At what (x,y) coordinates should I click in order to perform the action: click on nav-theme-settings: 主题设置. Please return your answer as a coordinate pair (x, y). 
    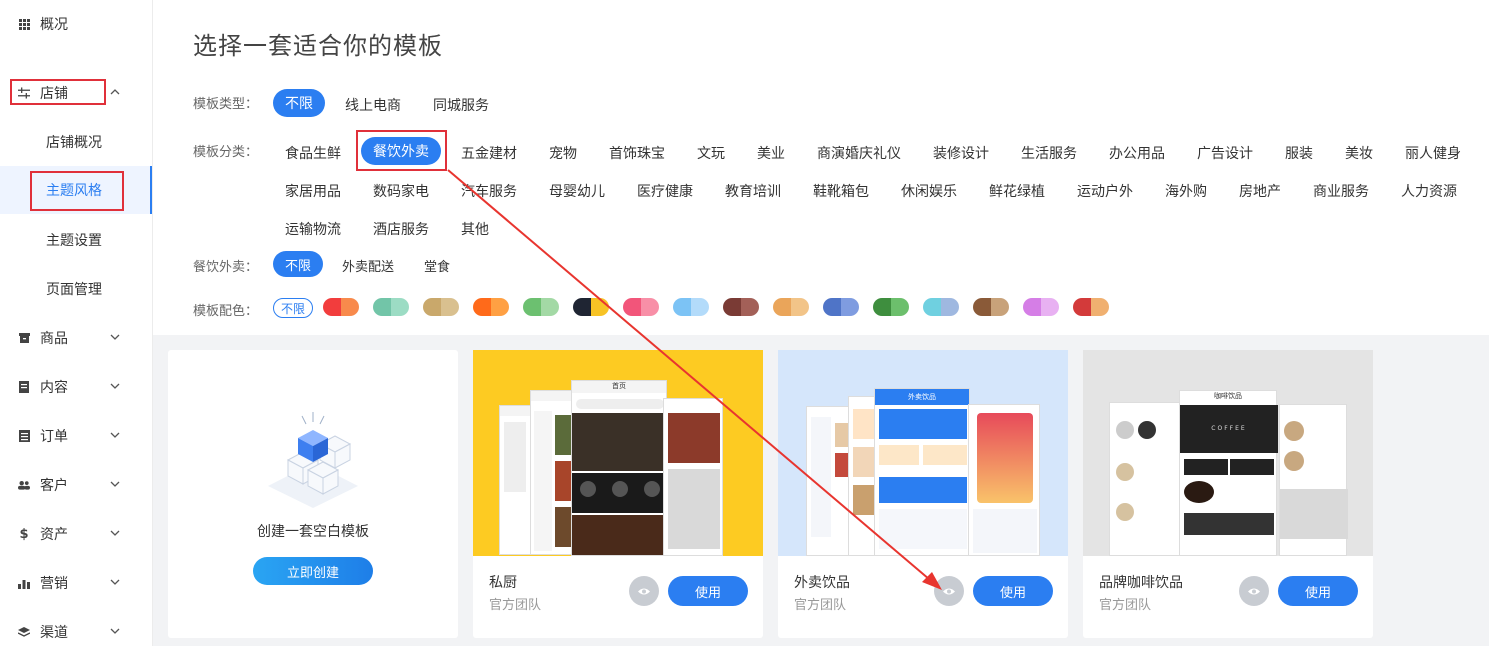
    Looking at the image, I should click on (76, 240).